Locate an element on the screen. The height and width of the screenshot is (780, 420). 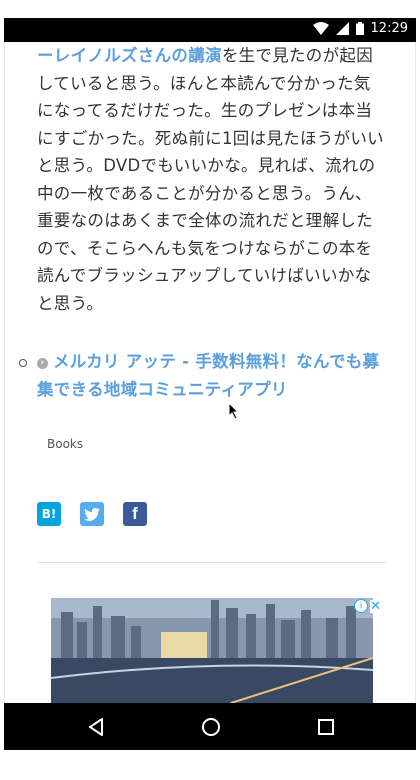
ad-banner: i ✕ is located at coordinates (213, 650).